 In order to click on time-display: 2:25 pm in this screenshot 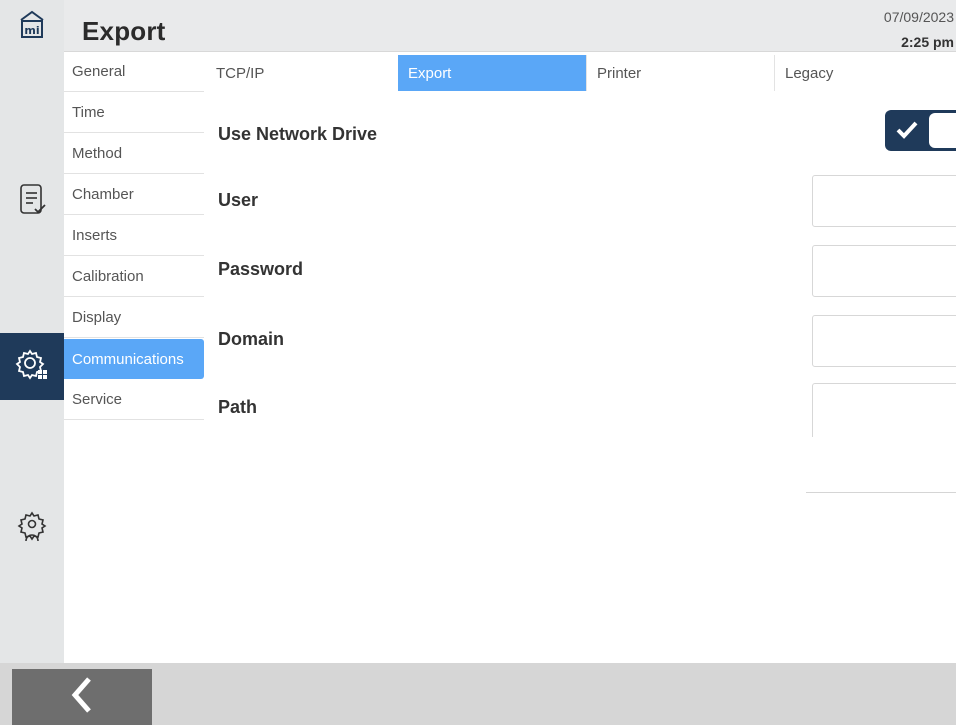, I will do `click(927, 42)`.